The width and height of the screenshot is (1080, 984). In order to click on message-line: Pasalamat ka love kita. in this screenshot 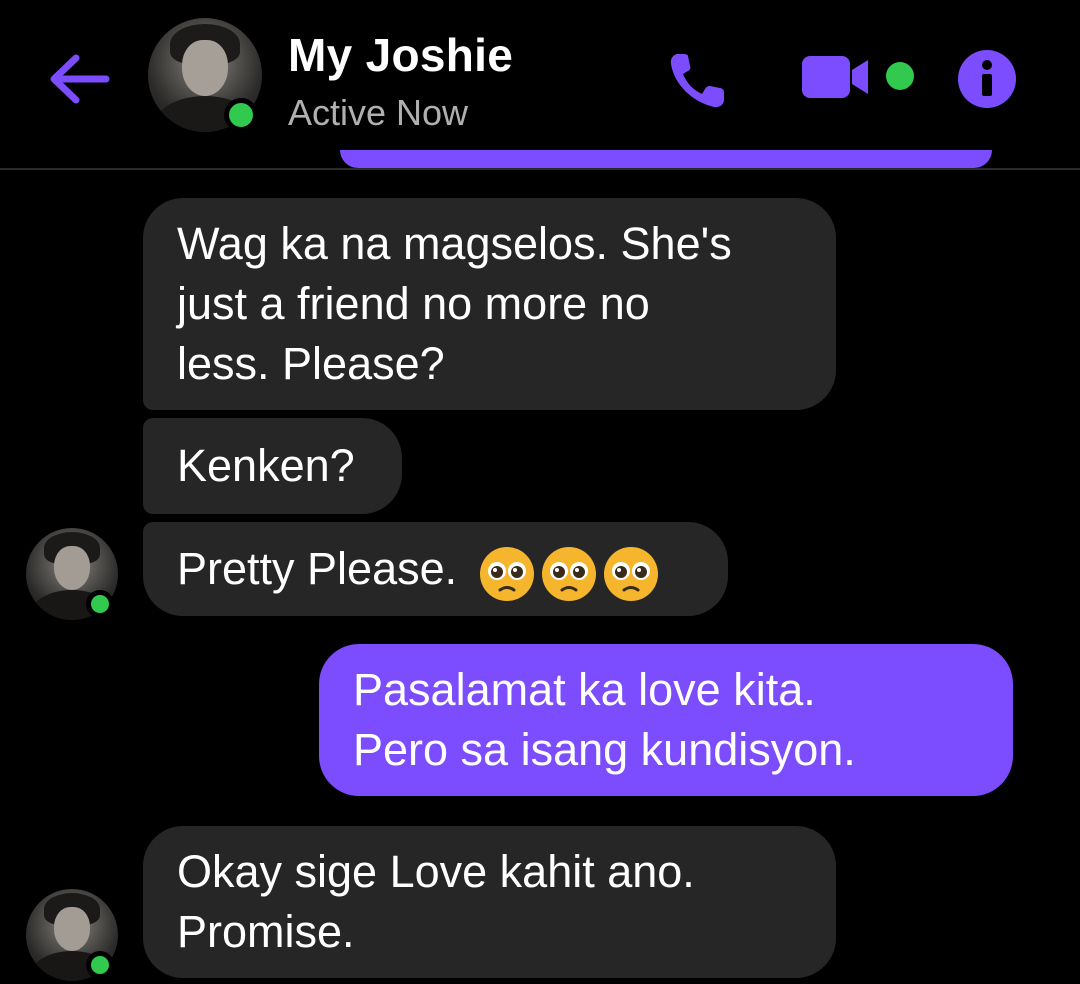, I will do `click(584, 689)`.